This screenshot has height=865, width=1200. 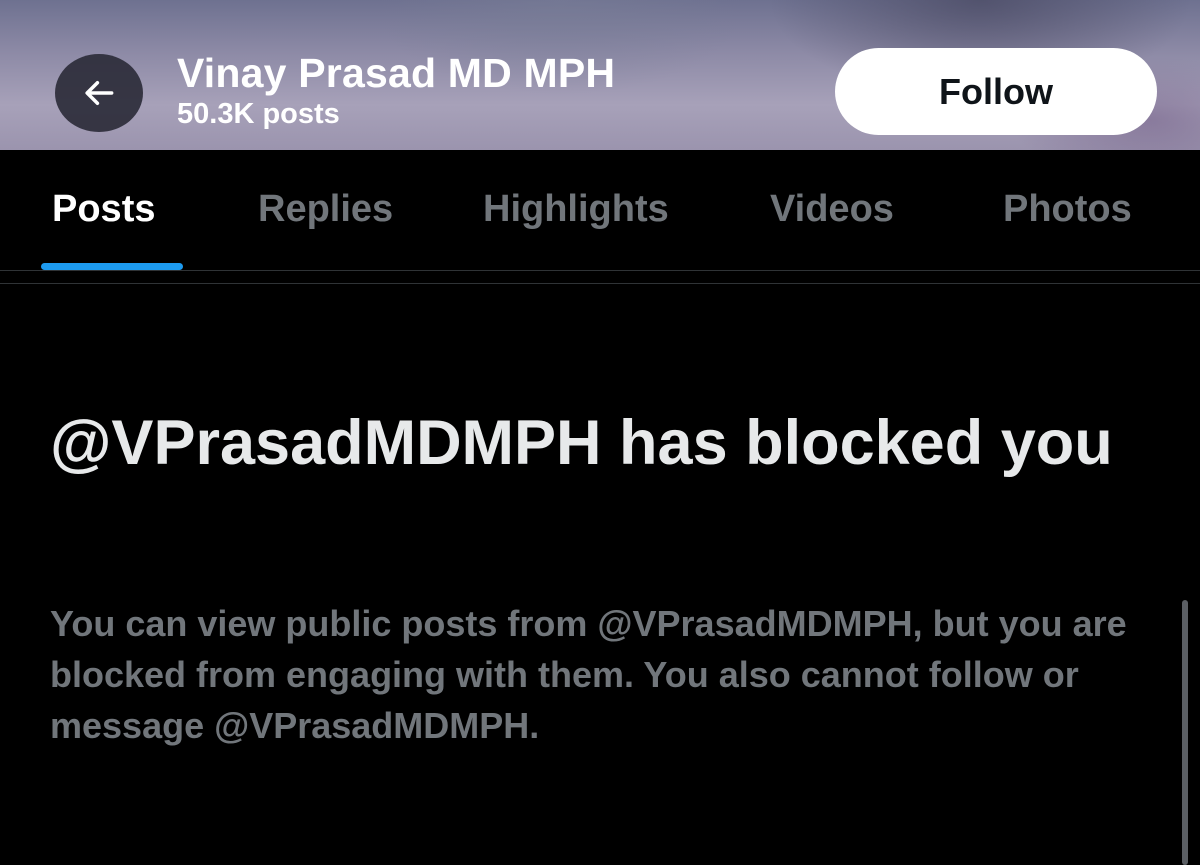 What do you see at coordinates (832, 209) in the screenshot?
I see `tab-videos: Videos` at bounding box center [832, 209].